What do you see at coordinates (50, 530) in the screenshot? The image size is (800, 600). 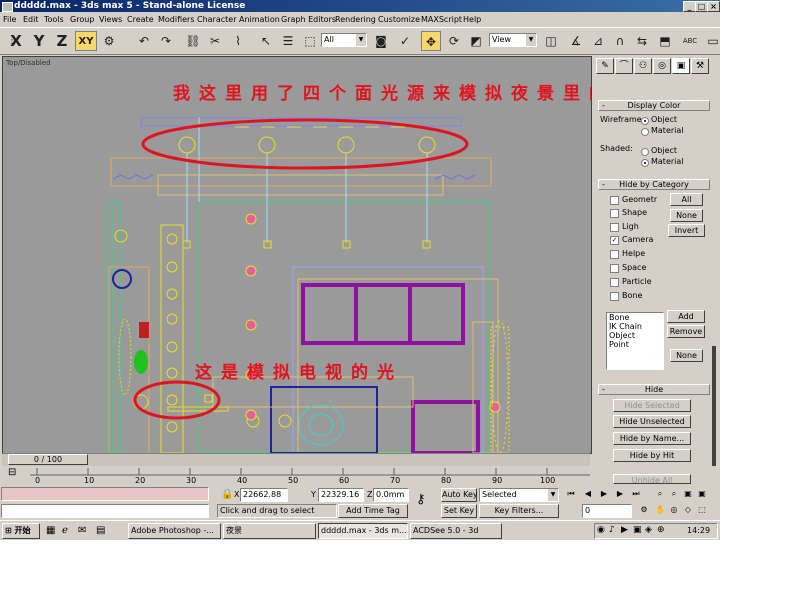 I see `show-desktop-icon: ▦` at bounding box center [50, 530].